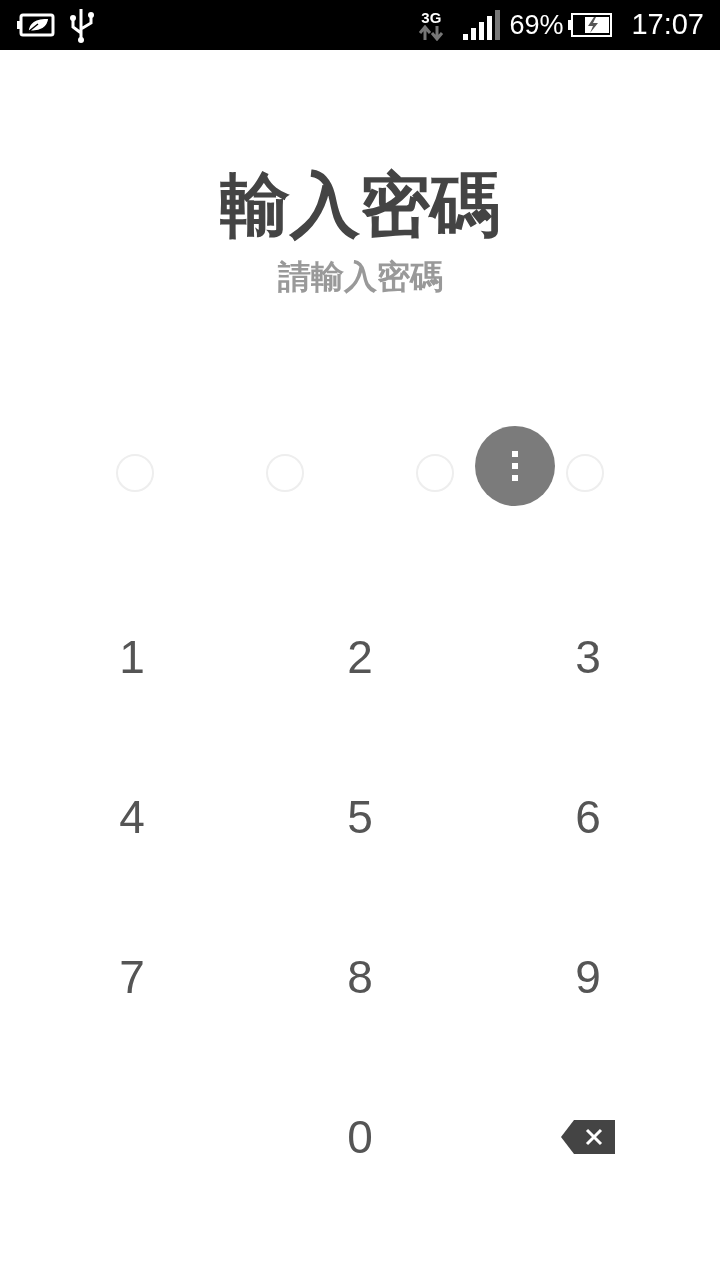 The height and width of the screenshot is (1280, 720). What do you see at coordinates (588, 1137) in the screenshot?
I see `backspace-icon` at bounding box center [588, 1137].